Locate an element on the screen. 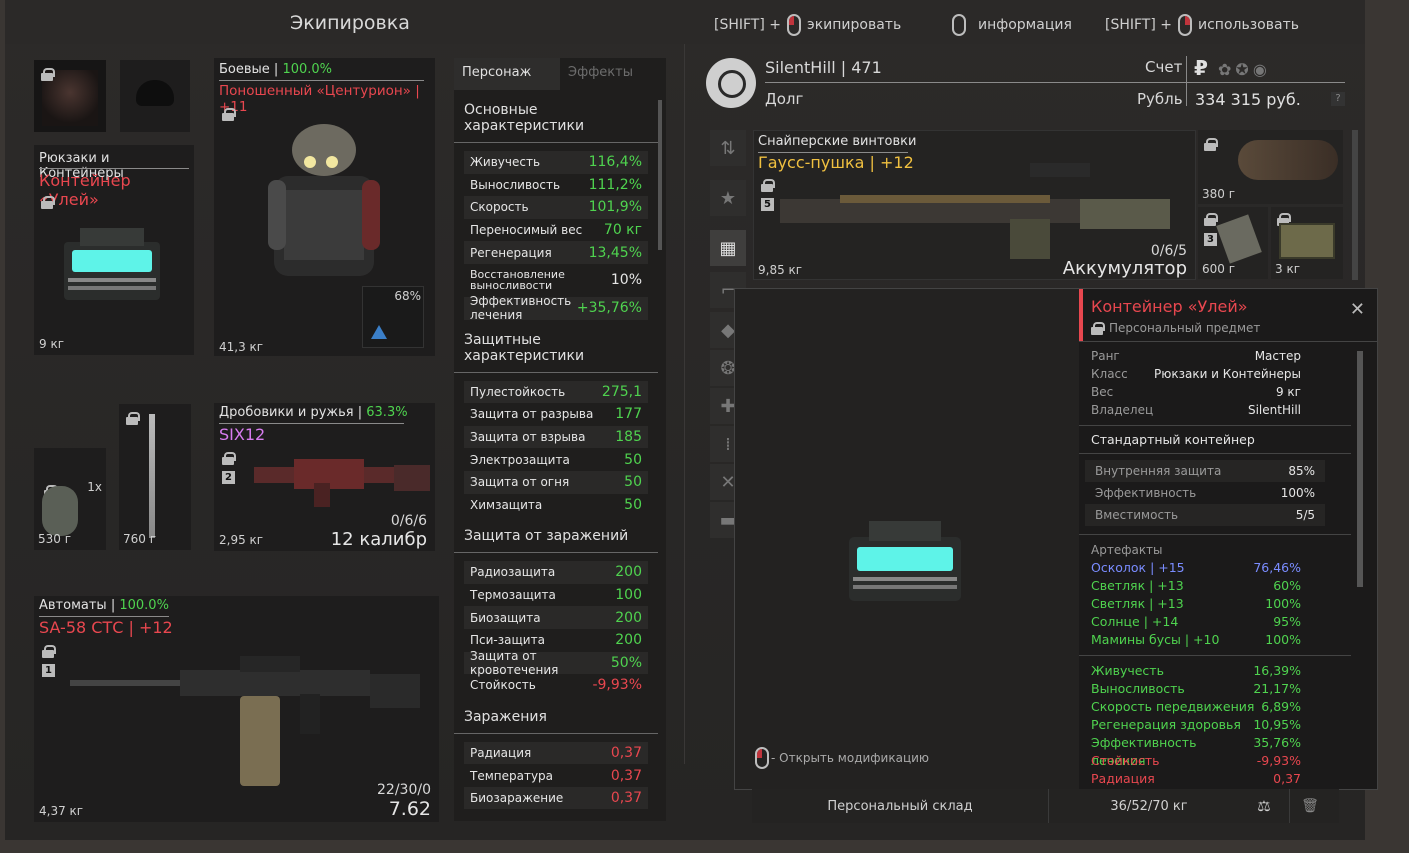 Image resolution: width=1409 pixels, height=853 pixels. popup-scrollbar is located at coordinates (1360, 469).